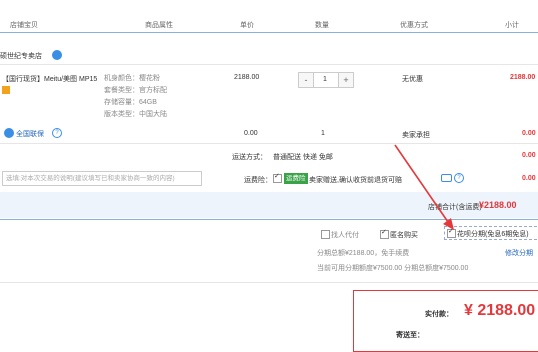 This screenshot has width=538, height=352. I want to click on header-divider, so click(269, 32).